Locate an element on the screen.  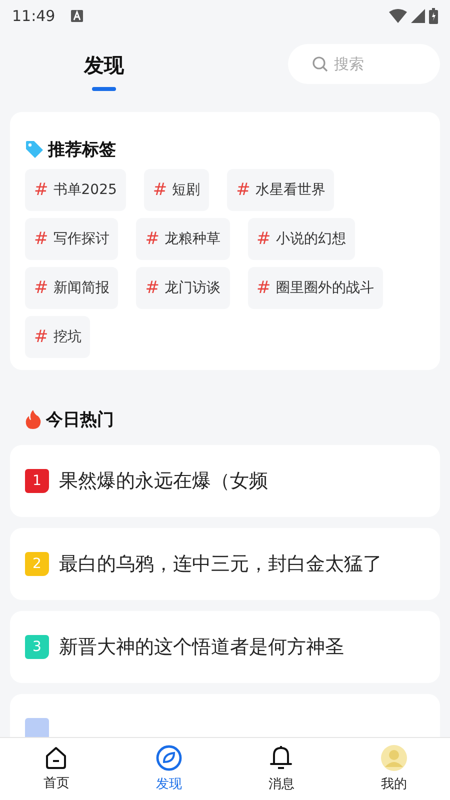
nav-tab: 发现 is located at coordinates (168, 769).